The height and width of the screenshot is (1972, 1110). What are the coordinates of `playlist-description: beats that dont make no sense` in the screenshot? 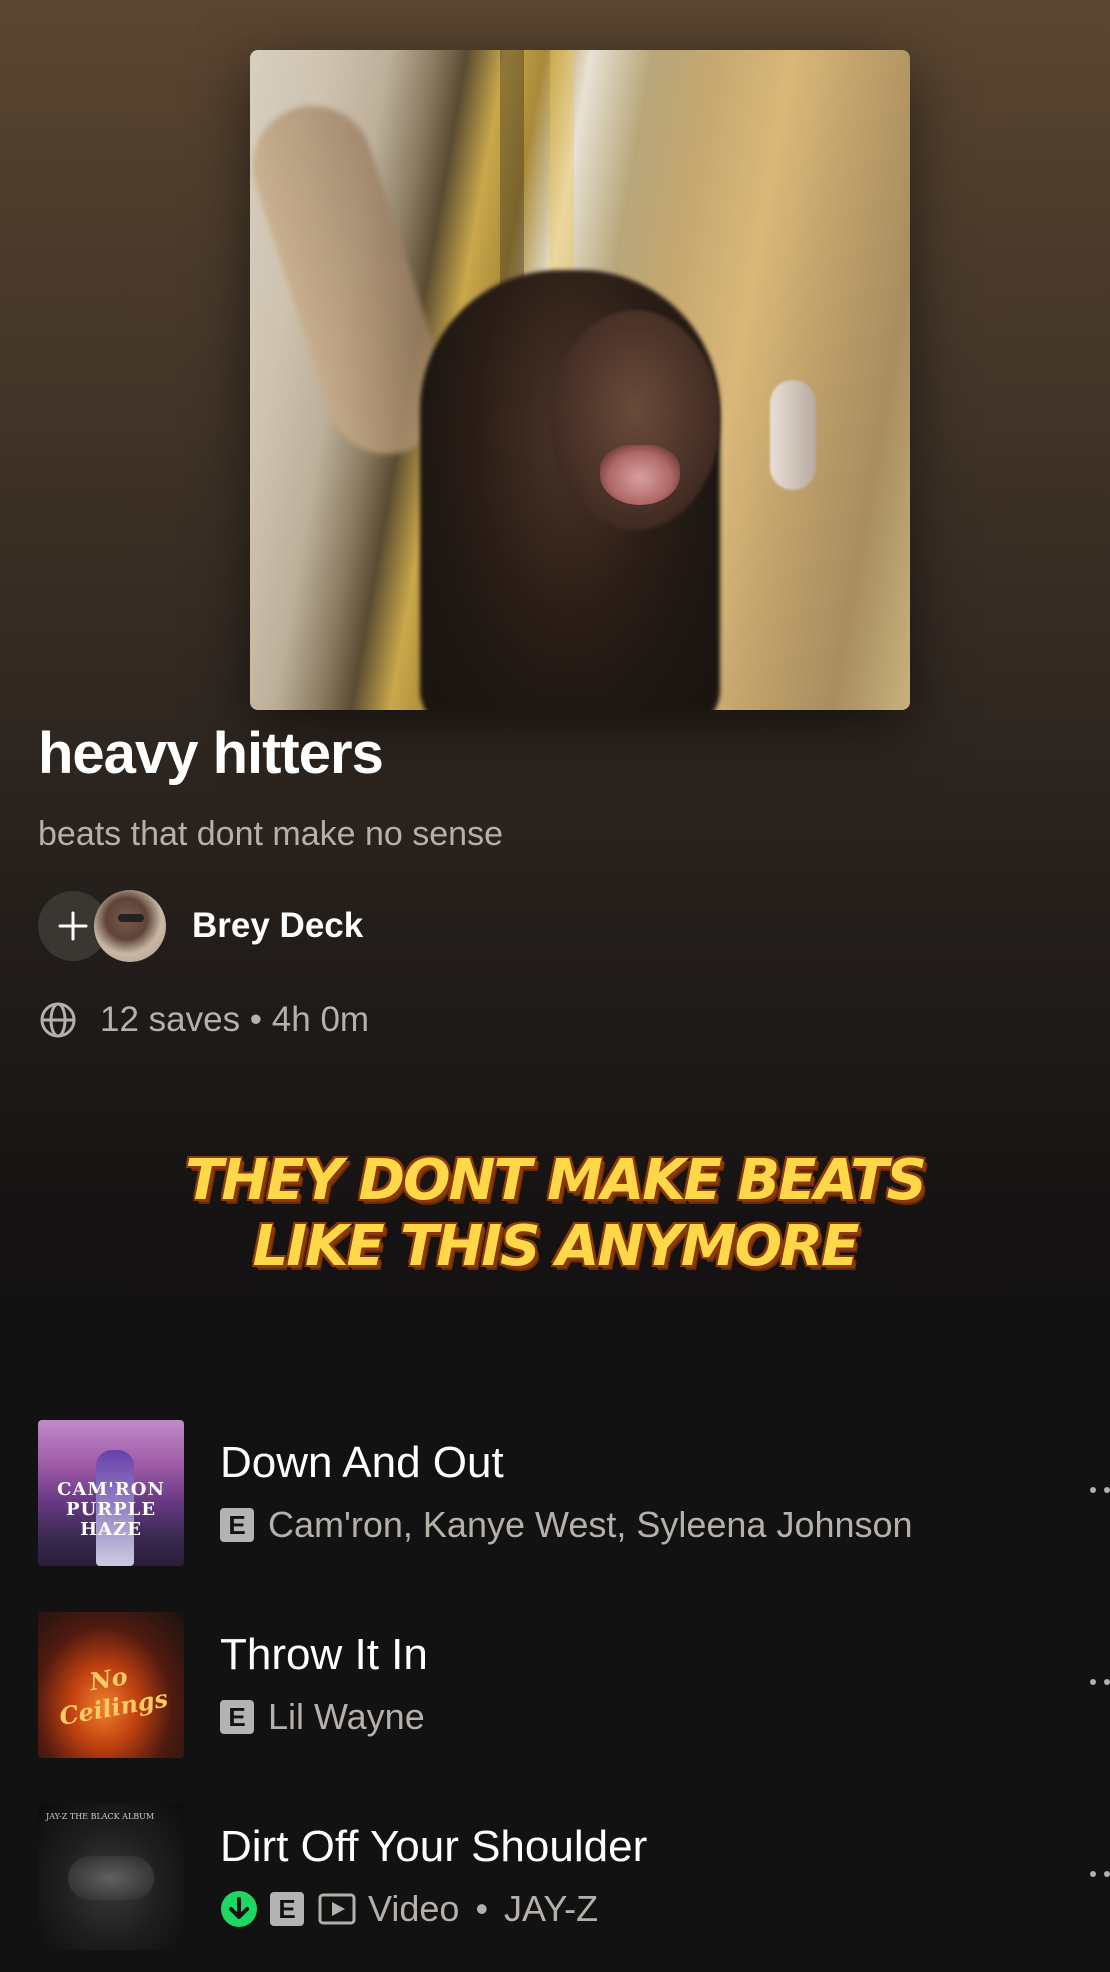 It's located at (270, 834).